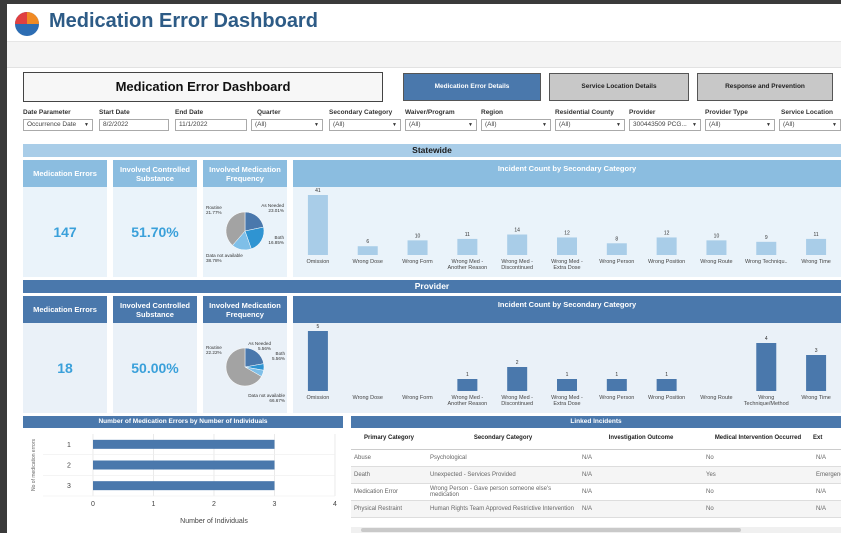 The width and height of the screenshot is (841, 533). I want to click on statewide-category-label: Wrong Form, so click(417, 262).